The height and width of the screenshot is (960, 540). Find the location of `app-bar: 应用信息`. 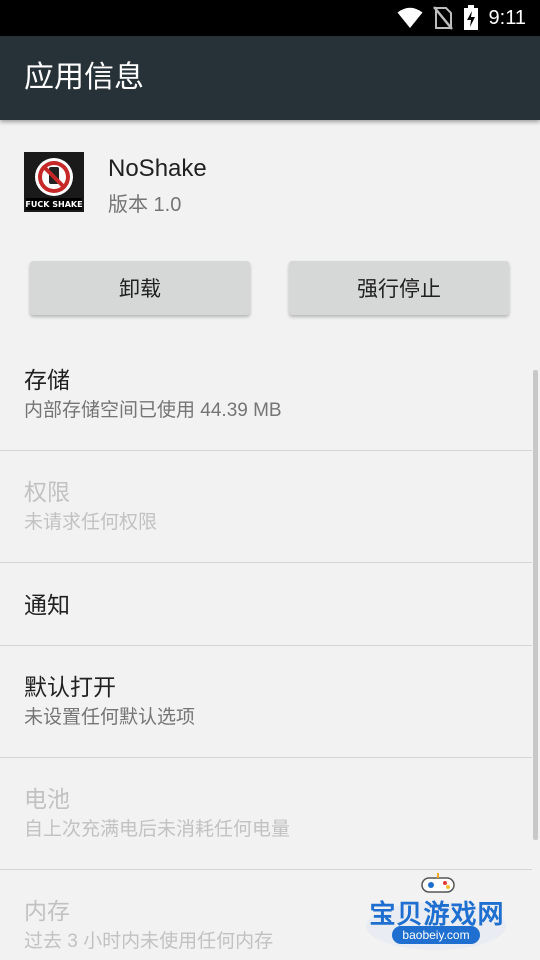

app-bar: 应用信息 is located at coordinates (270, 78).